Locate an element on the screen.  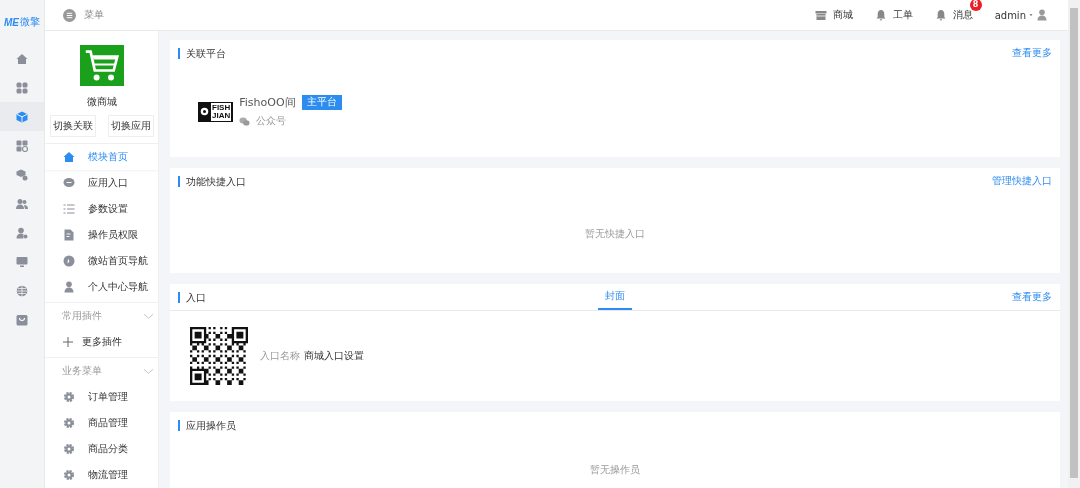
logo-text: FISH is located at coordinates (221, 107).